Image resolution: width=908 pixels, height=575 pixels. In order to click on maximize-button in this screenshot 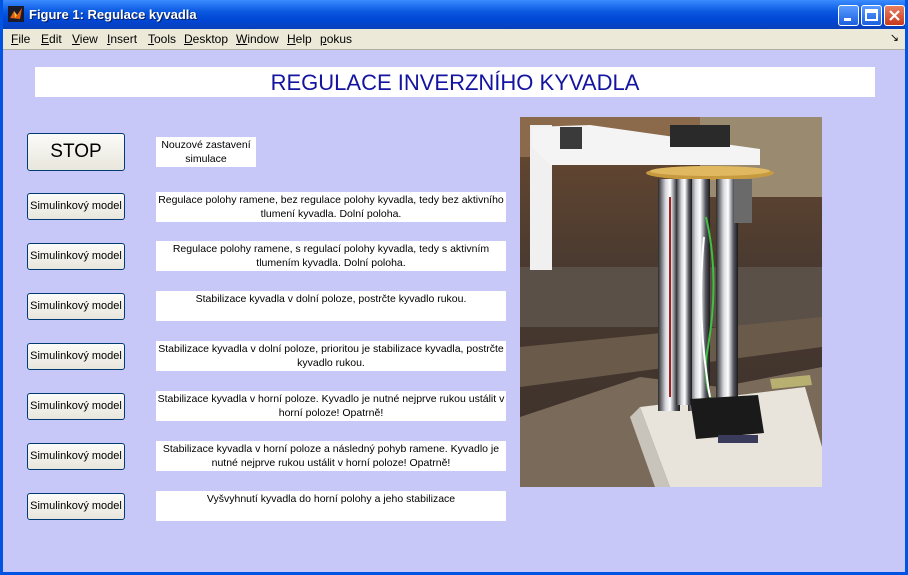, I will do `click(871, 15)`.